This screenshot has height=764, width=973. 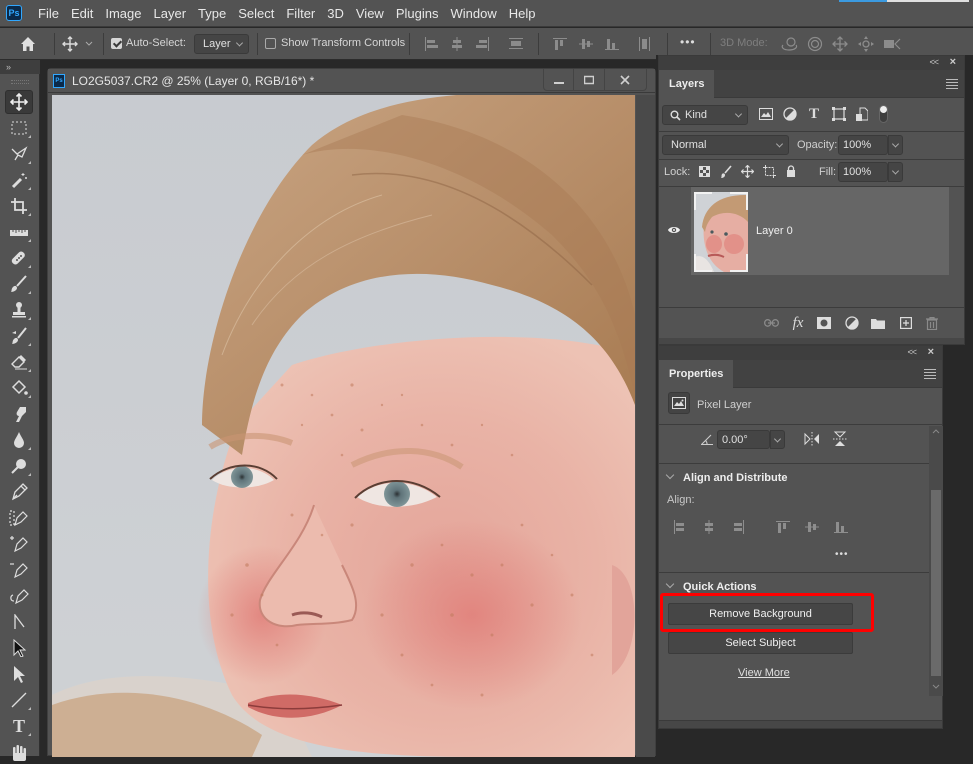 What do you see at coordinates (116, 43) in the screenshot?
I see `auto-select-checkbox` at bounding box center [116, 43].